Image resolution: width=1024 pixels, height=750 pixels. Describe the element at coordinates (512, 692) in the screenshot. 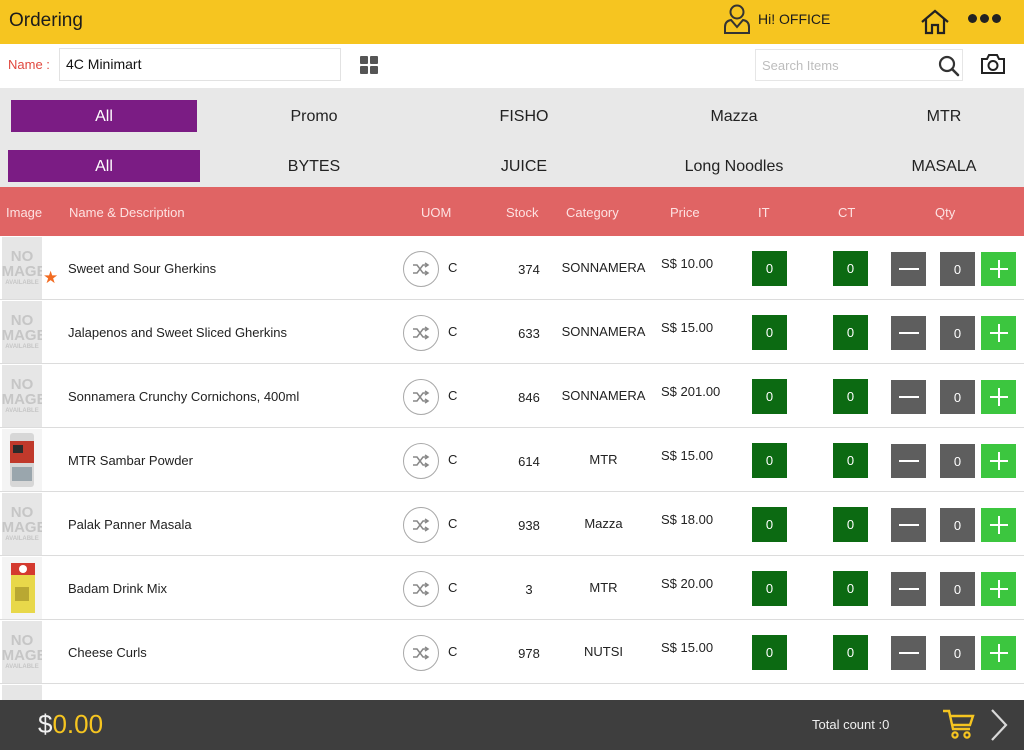

I see `table-row-partial` at that location.